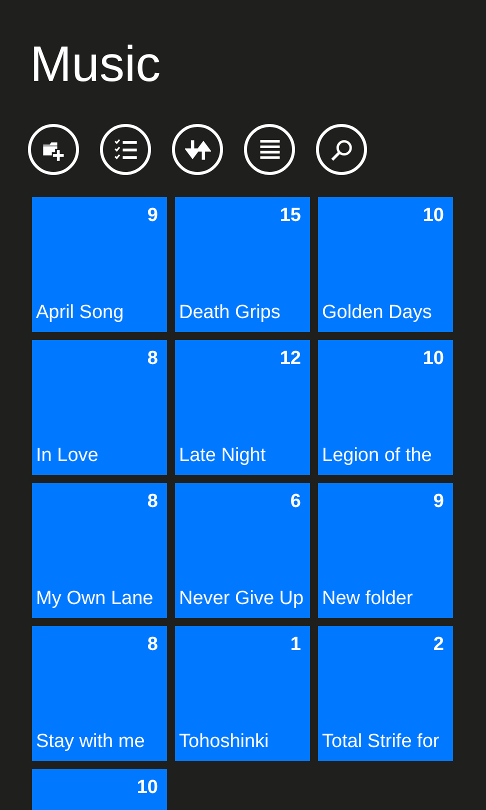 The width and height of the screenshot is (486, 810). I want to click on folder-name: Legion of the, so click(377, 456).